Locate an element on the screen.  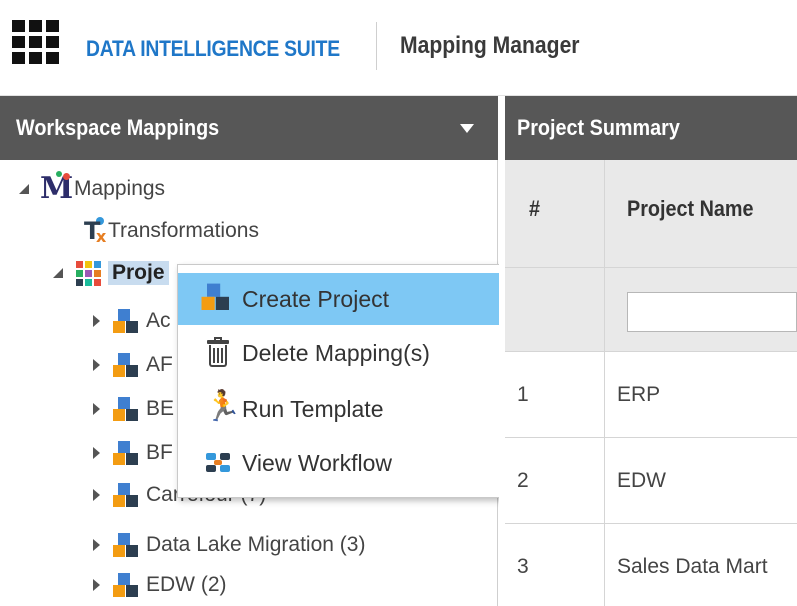
column-header-label: Project Name is located at coordinates (690, 208).